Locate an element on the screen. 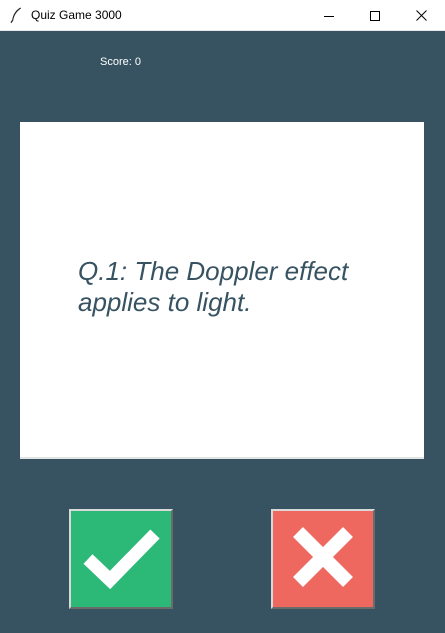  cross-icon is located at coordinates (323, 559).